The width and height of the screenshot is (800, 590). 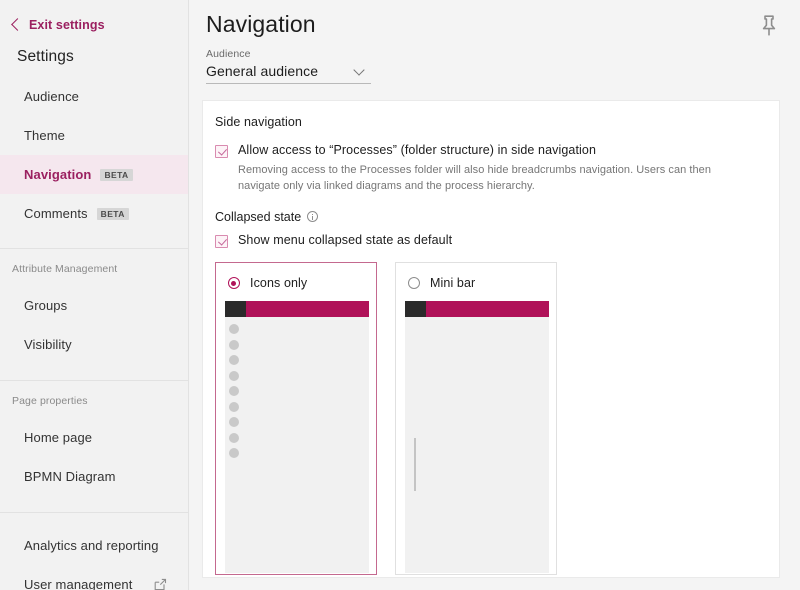 I want to click on collapsed-default-label: Show menu collapsed state as default, so click(x=345, y=239).